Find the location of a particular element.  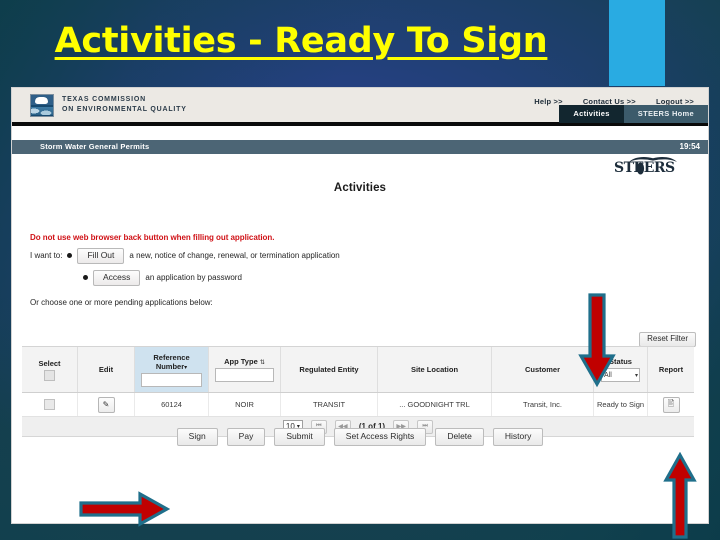

filter-input-reference-number is located at coordinates (171, 379).